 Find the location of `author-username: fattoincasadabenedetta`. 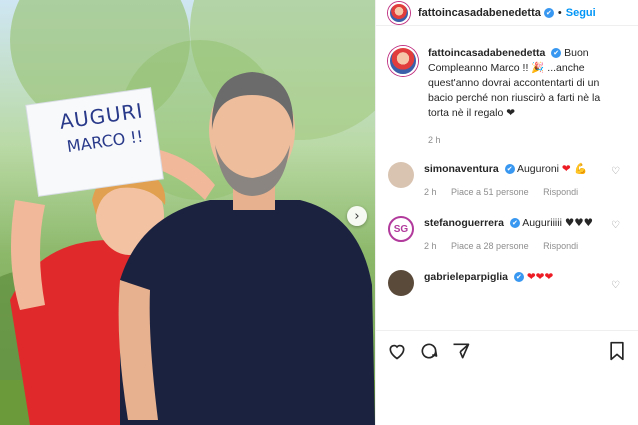

author-username: fattoincasadabenedetta is located at coordinates (479, 13).